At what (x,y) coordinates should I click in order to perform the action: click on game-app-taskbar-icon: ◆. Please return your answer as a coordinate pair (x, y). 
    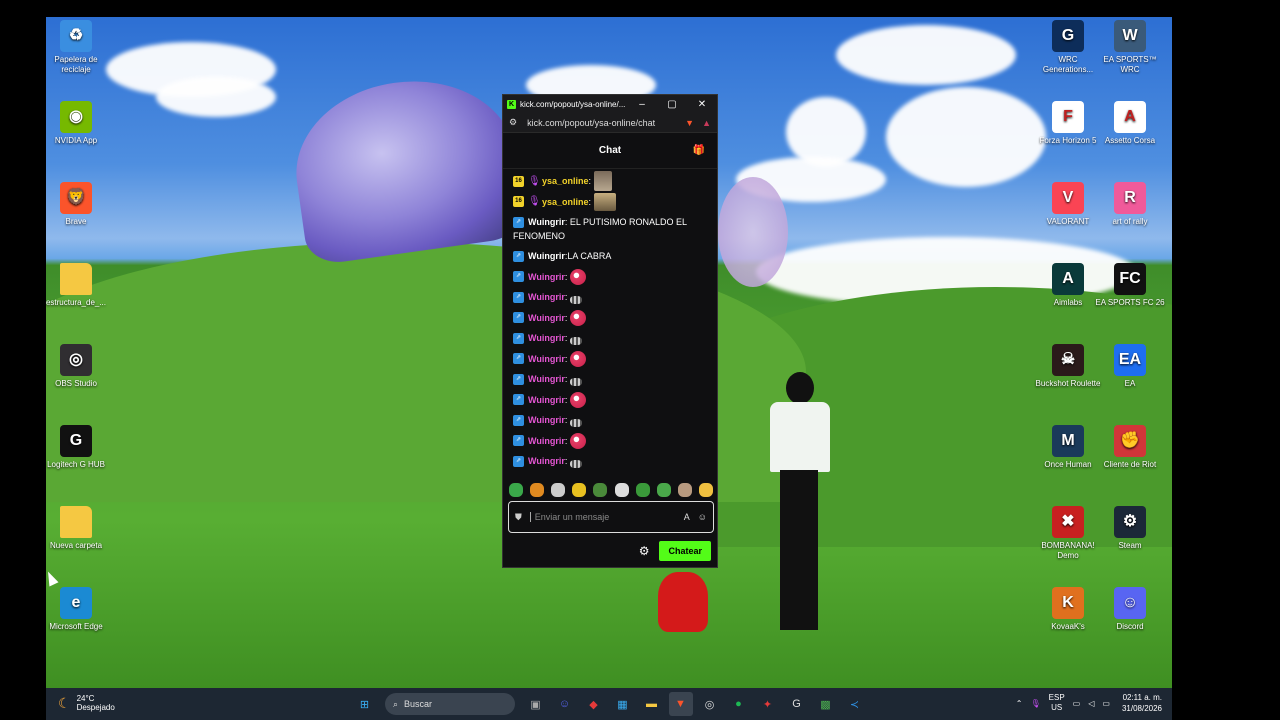
    Looking at the image, I should click on (594, 704).